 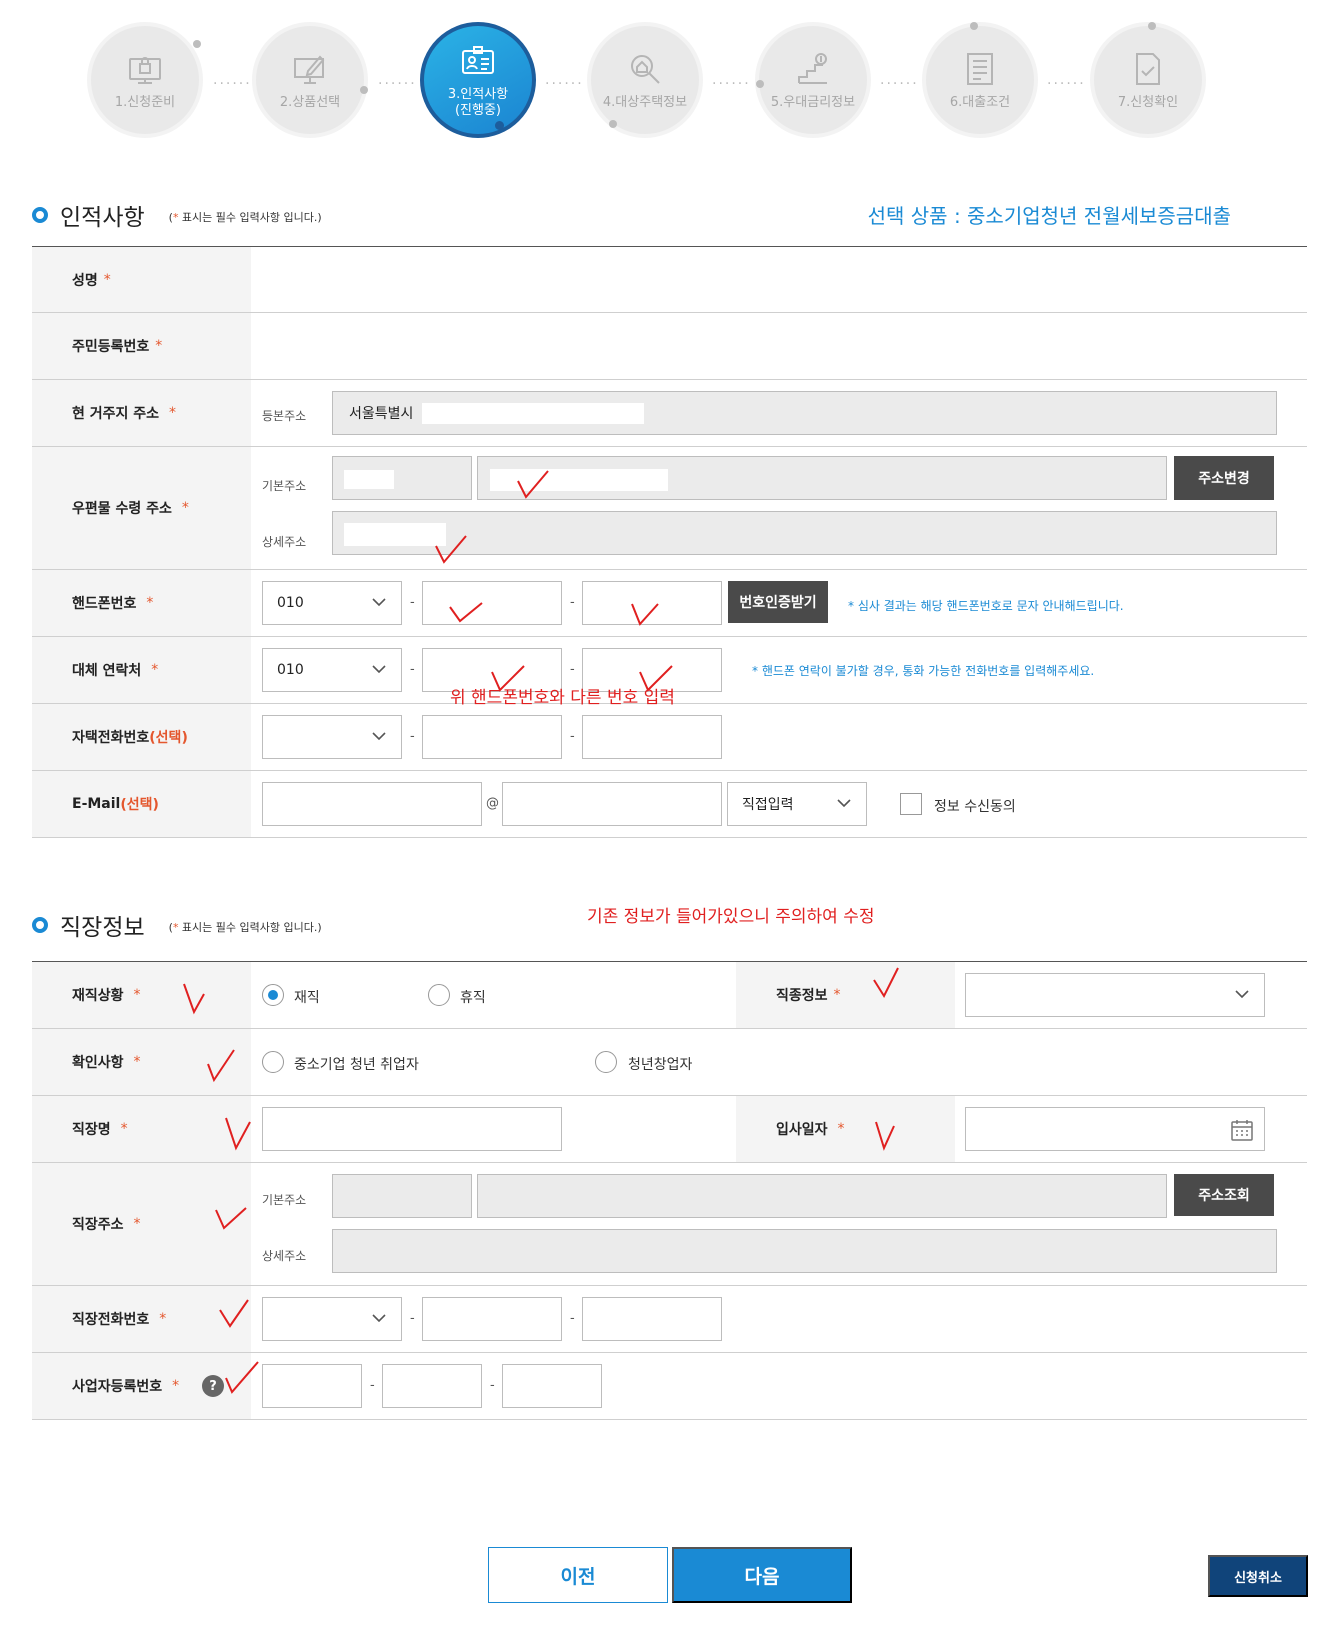 I want to click on mobile-label: 핸드폰번호 *, so click(x=141, y=603).